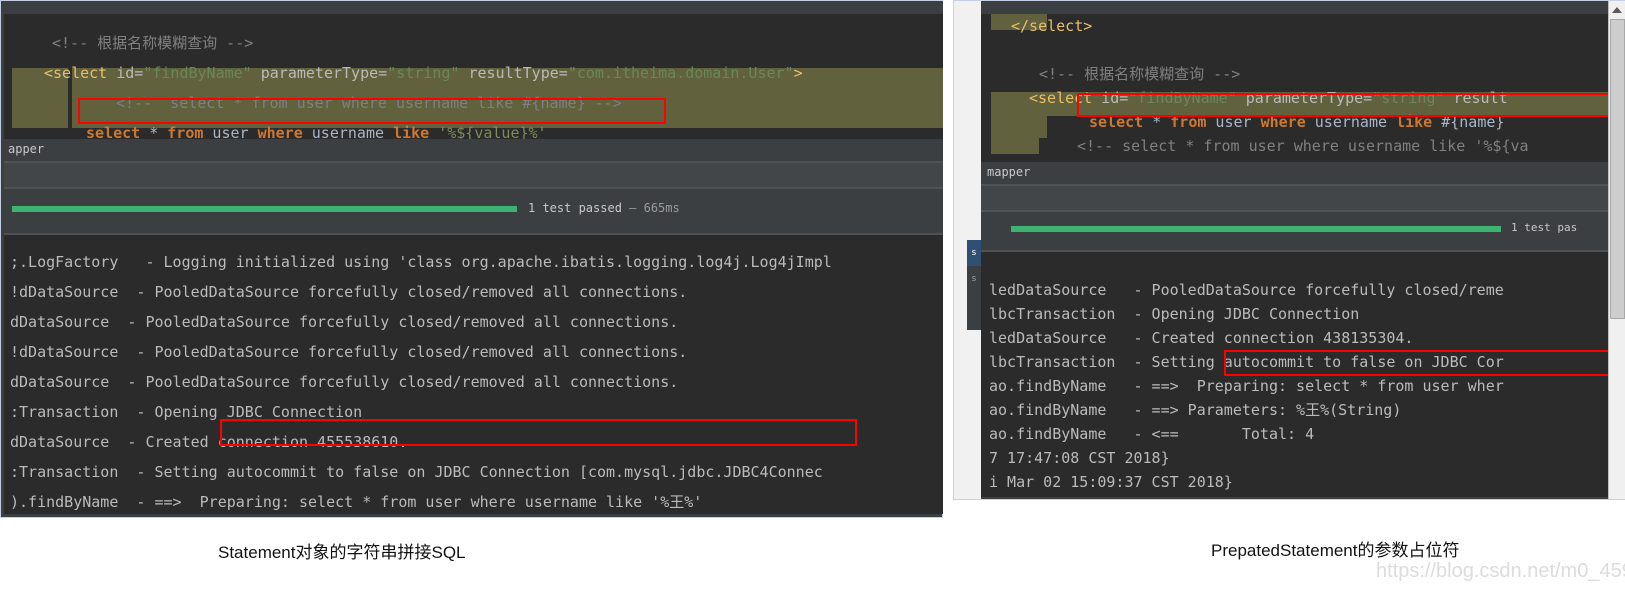 The width and height of the screenshot is (1625, 595). I want to click on right-side-tab-2-label: s, so click(974, 279).